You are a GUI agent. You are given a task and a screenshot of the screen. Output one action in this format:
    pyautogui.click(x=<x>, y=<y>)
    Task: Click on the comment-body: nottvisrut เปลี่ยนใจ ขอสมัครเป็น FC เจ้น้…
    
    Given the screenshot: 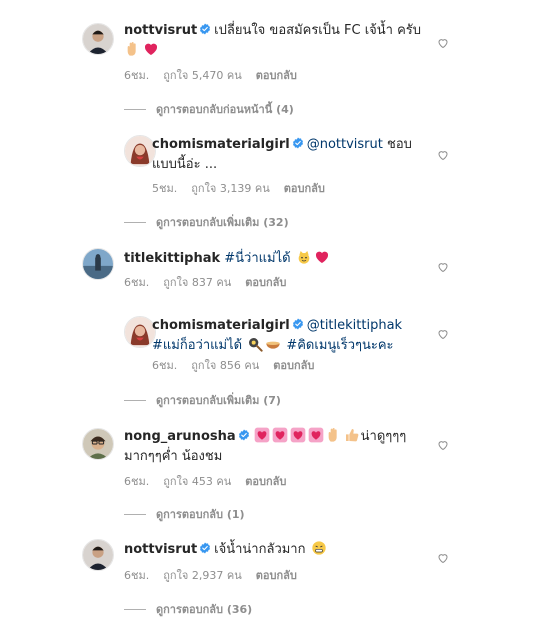 What is the action you would take?
    pyautogui.click(x=274, y=41)
    